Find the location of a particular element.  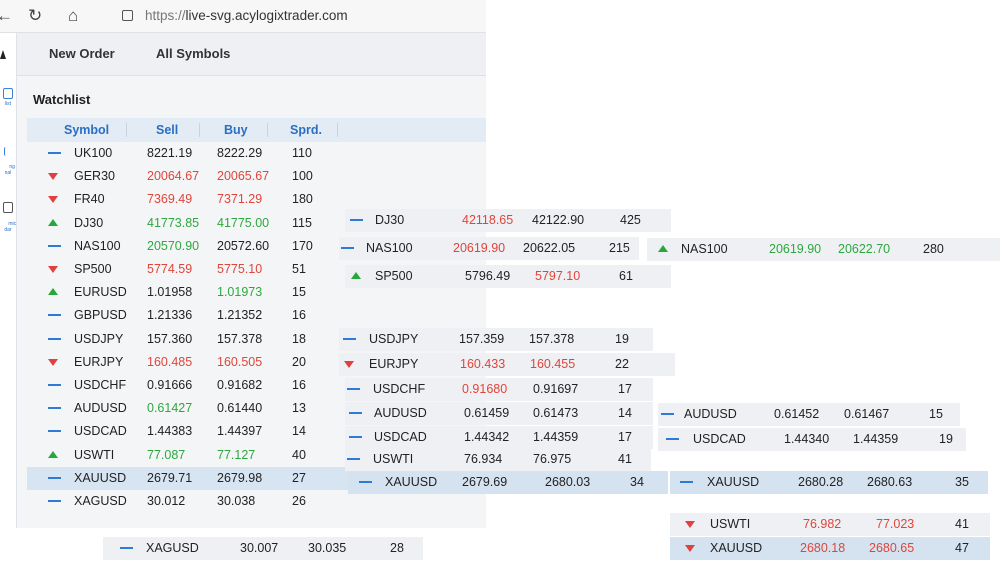

sell-cell: 0.91666 is located at coordinates (170, 385).